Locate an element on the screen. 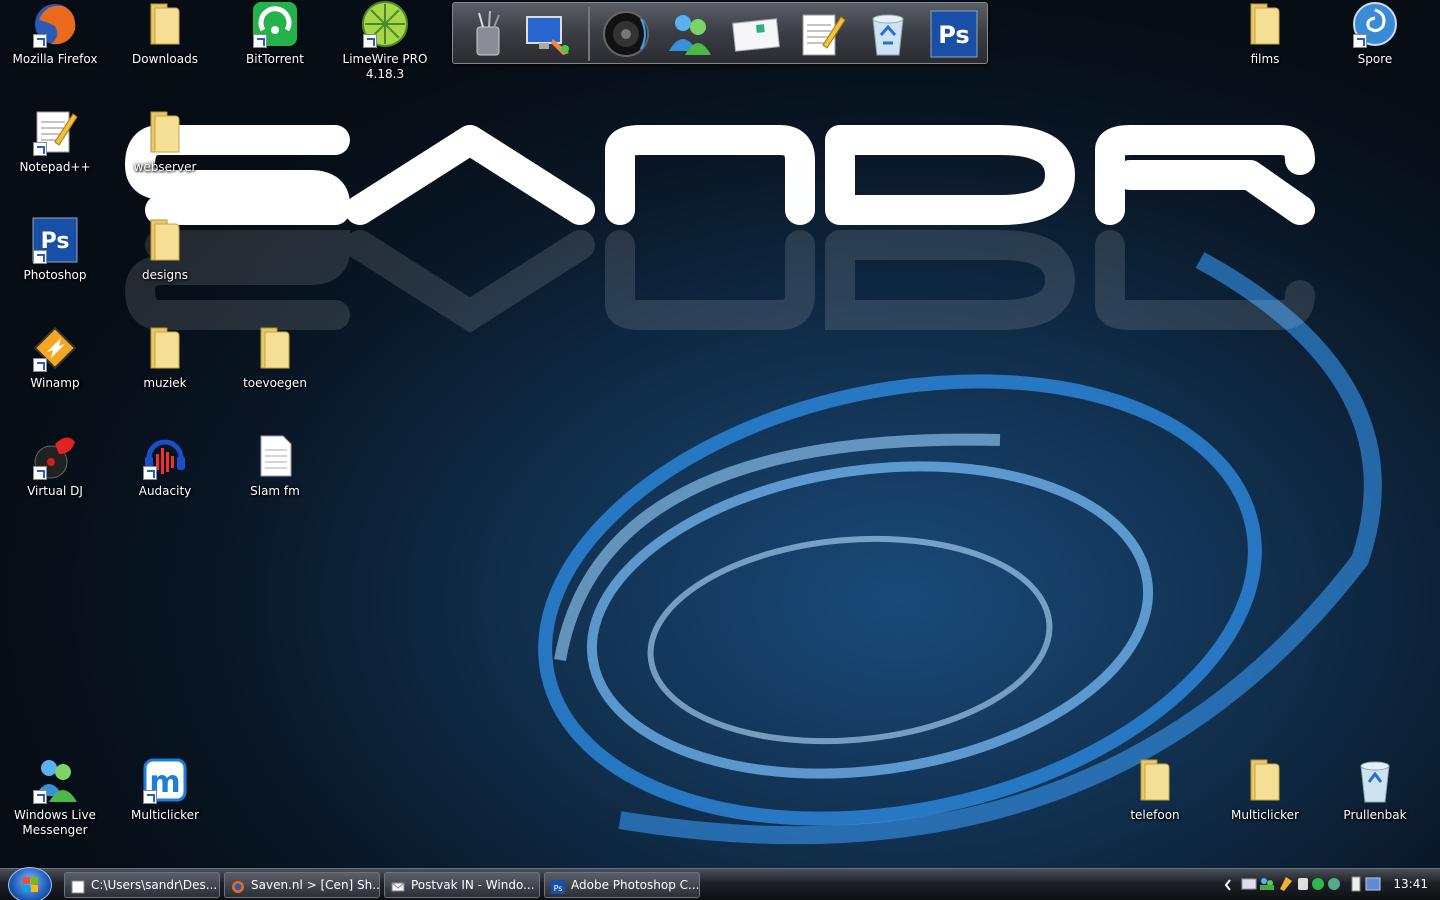 The width and height of the screenshot is (1440, 900). desktop-icon-label: designs is located at coordinates (165, 275).